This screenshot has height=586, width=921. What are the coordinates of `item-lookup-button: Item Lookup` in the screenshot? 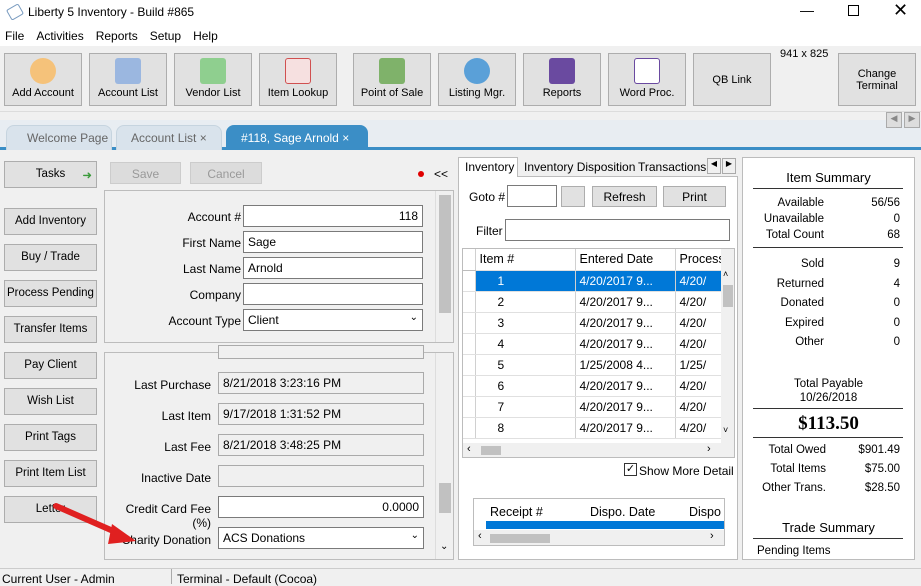 It's located at (298, 79).